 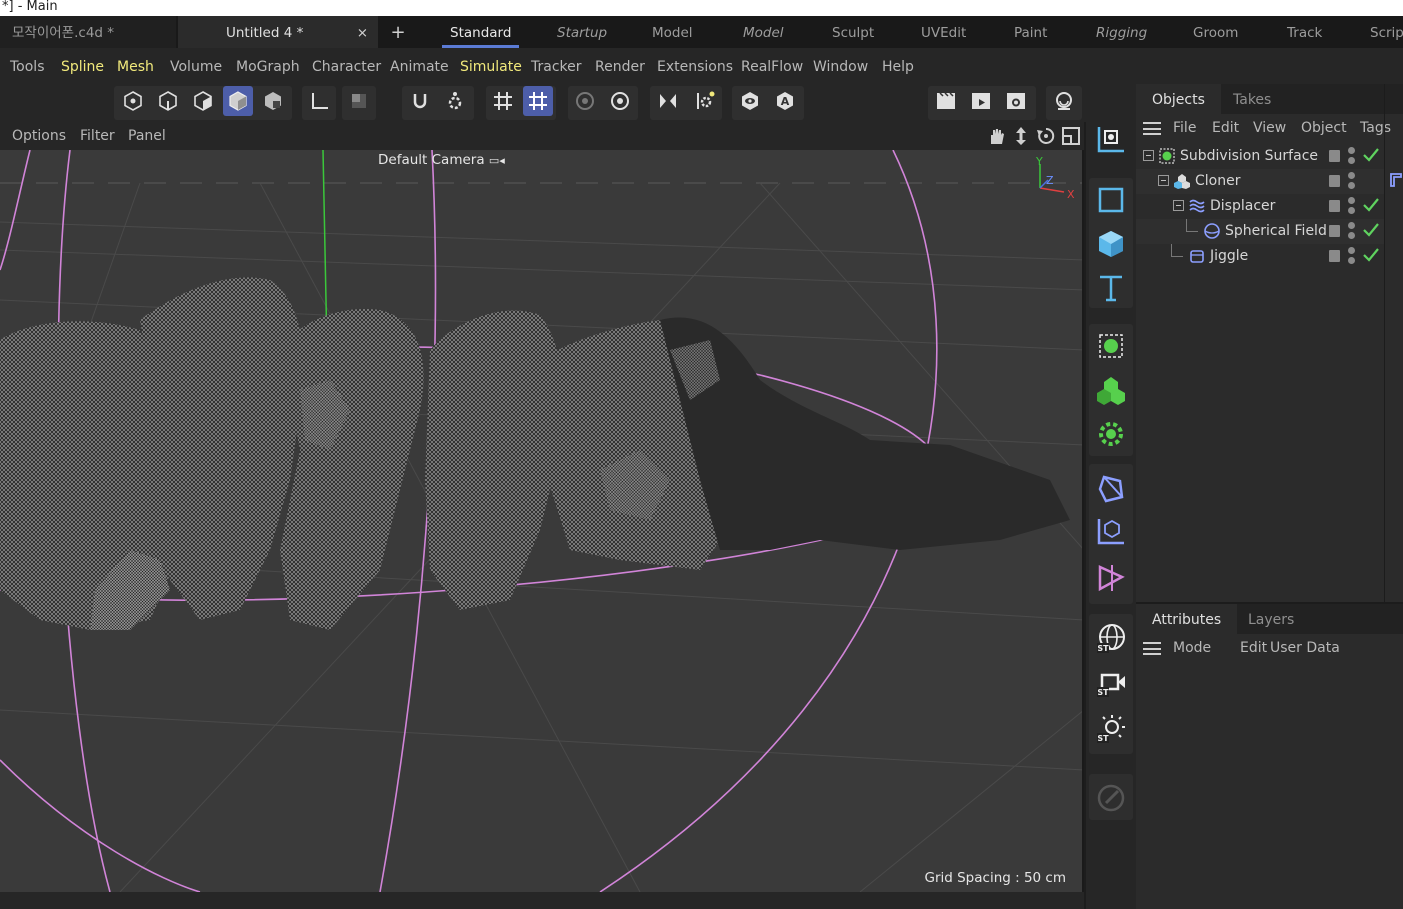 What do you see at coordinates (1111, 200) in the screenshot?
I see `rectangle-spline-icon` at bounding box center [1111, 200].